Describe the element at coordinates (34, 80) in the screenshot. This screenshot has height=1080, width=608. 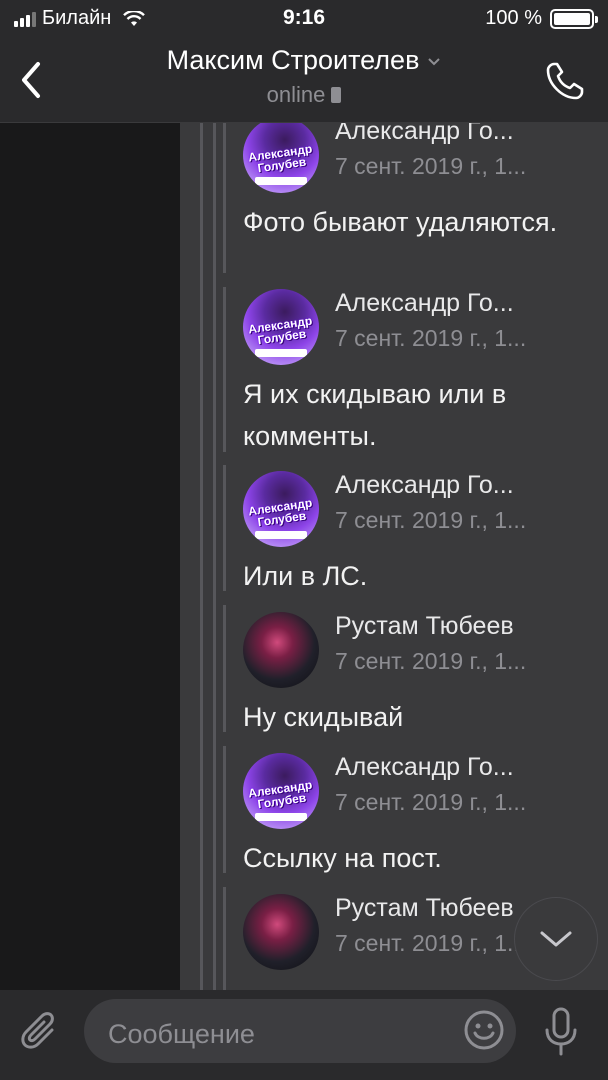
I see `back-arrow-icon` at that location.